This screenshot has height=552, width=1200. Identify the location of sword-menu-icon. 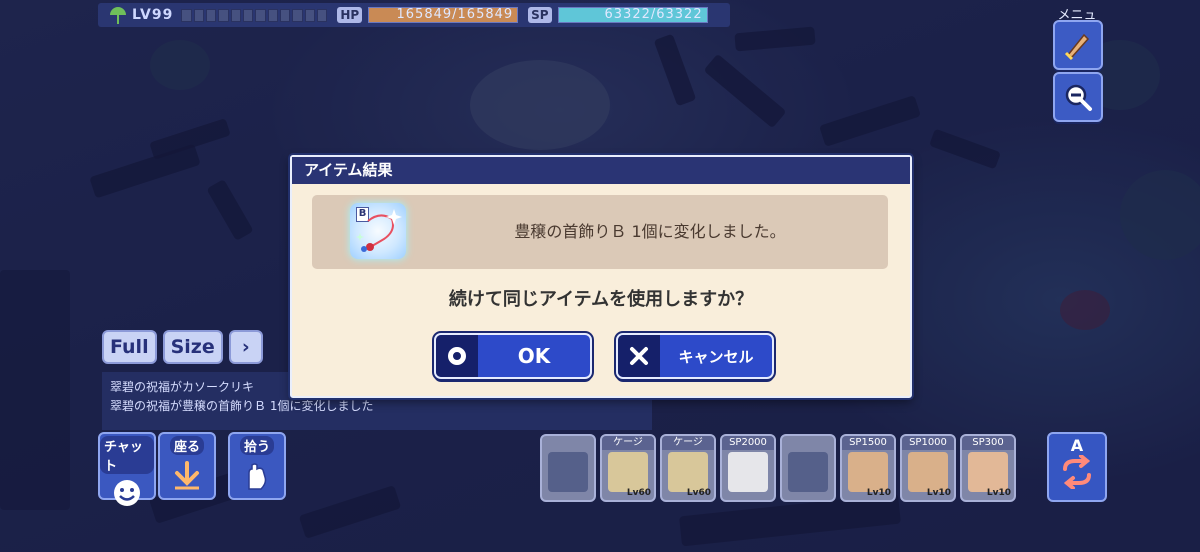
(1077, 47).